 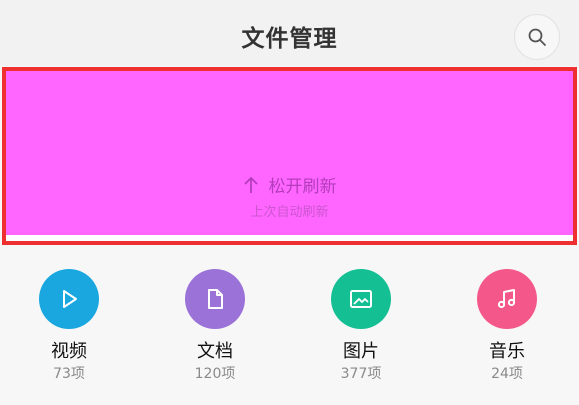 What do you see at coordinates (215, 299) in the screenshot?
I see `document-icon` at bounding box center [215, 299].